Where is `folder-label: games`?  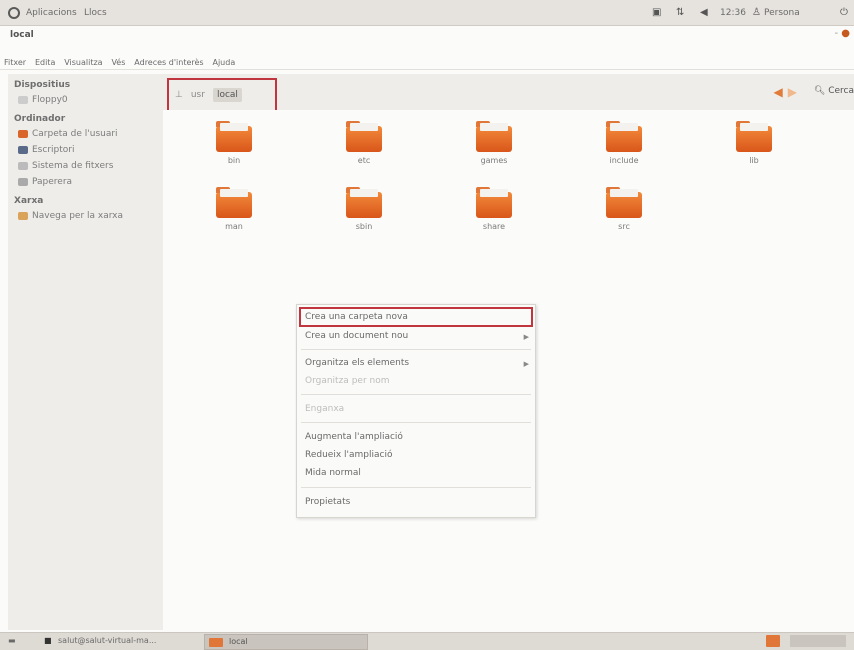
folder-label: games is located at coordinates (494, 160).